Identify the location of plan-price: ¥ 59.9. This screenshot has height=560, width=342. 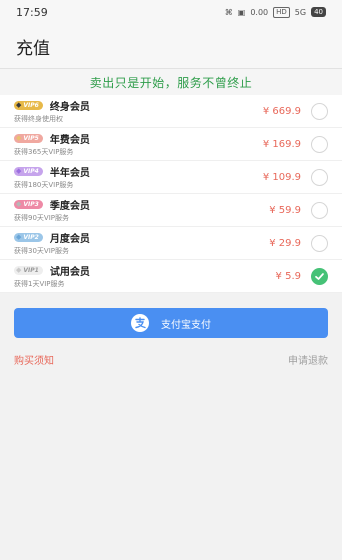
(285, 210).